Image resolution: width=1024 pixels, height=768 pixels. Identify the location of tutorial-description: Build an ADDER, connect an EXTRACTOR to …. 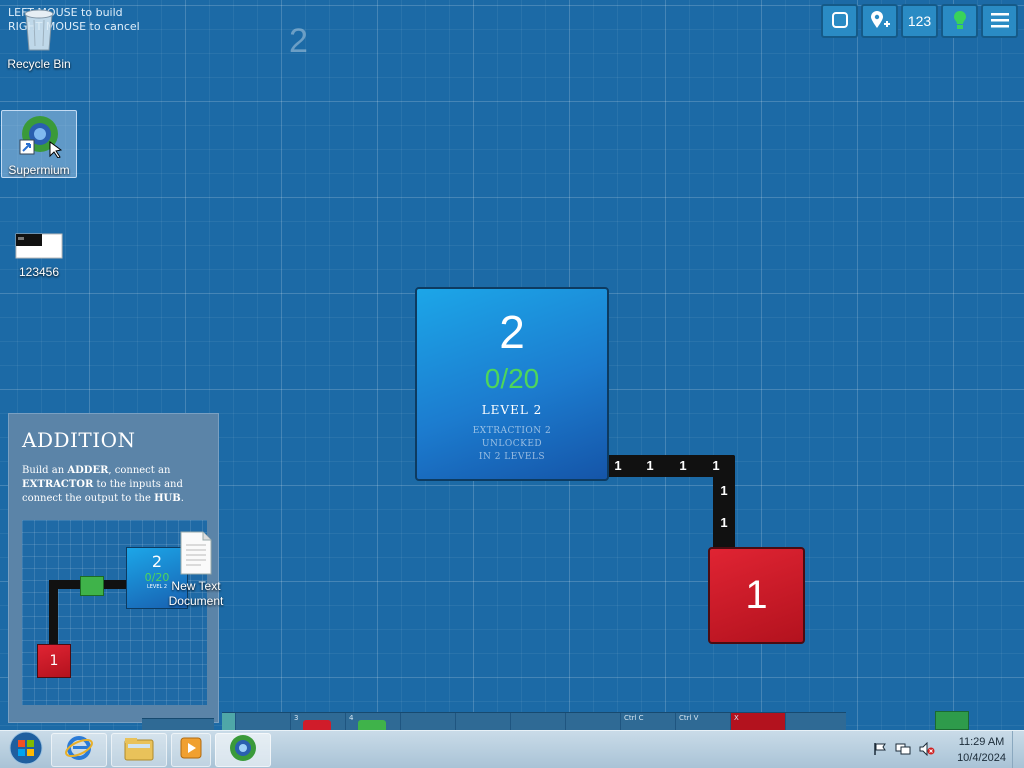
(115, 485).